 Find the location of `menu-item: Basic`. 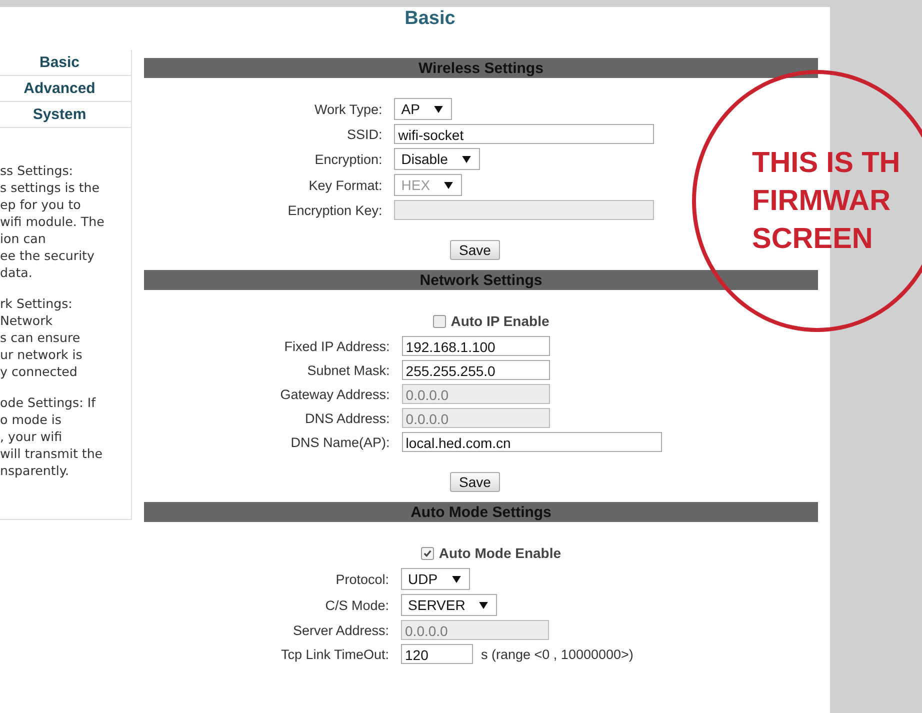

menu-item: Basic is located at coordinates (65, 63).